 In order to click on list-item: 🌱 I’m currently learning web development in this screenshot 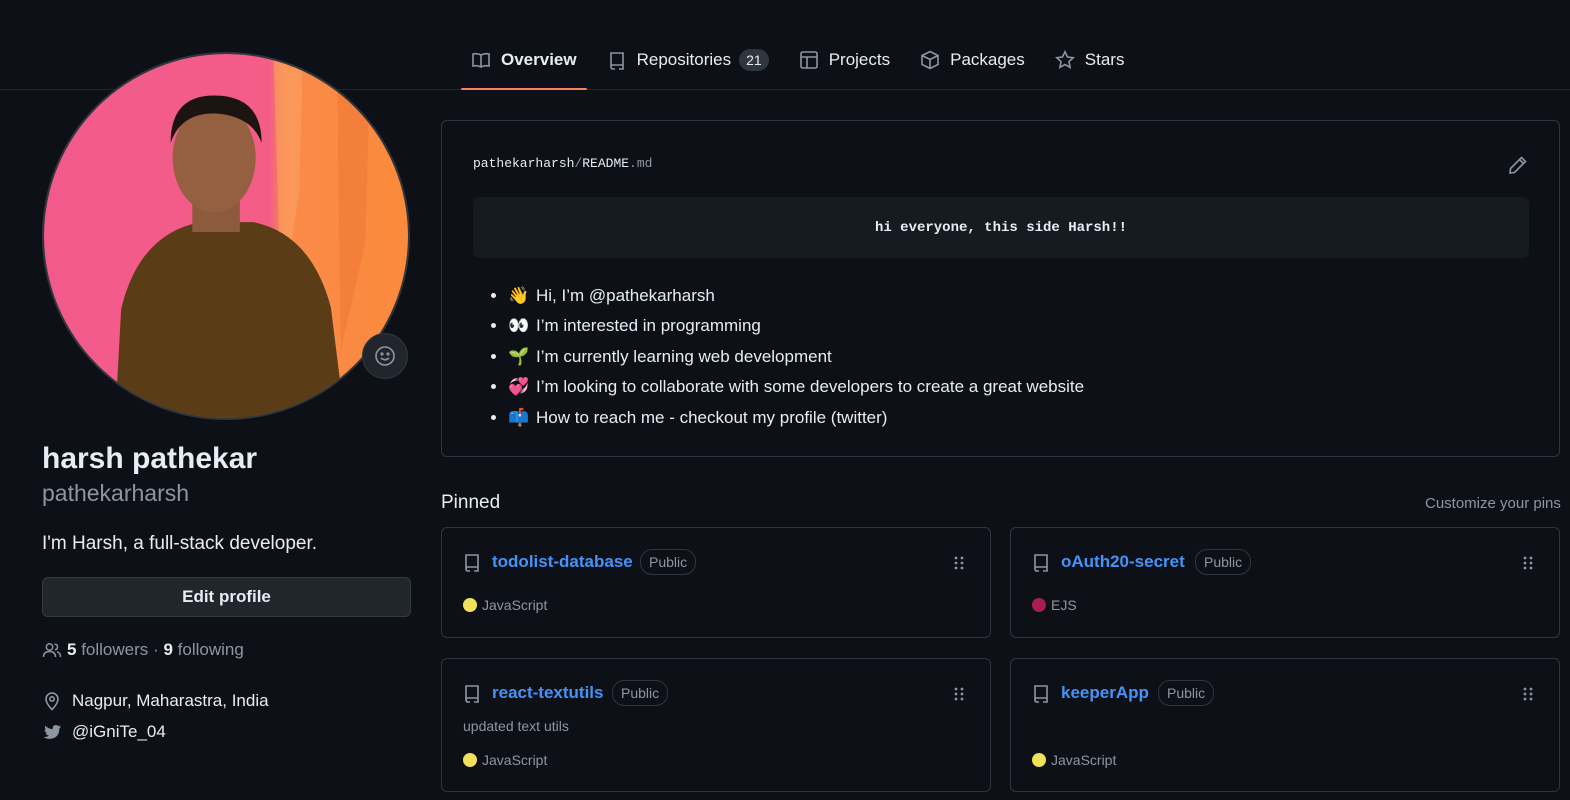, I will do `click(796, 357)`.